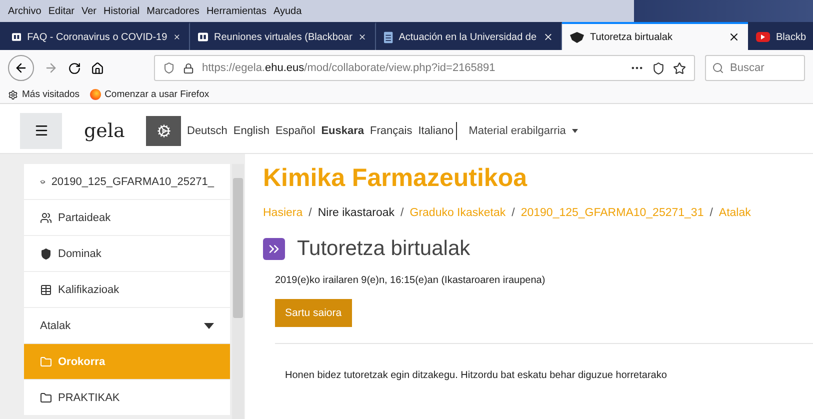  Describe the element at coordinates (209, 325) in the screenshot. I see `caret-icon` at that location.